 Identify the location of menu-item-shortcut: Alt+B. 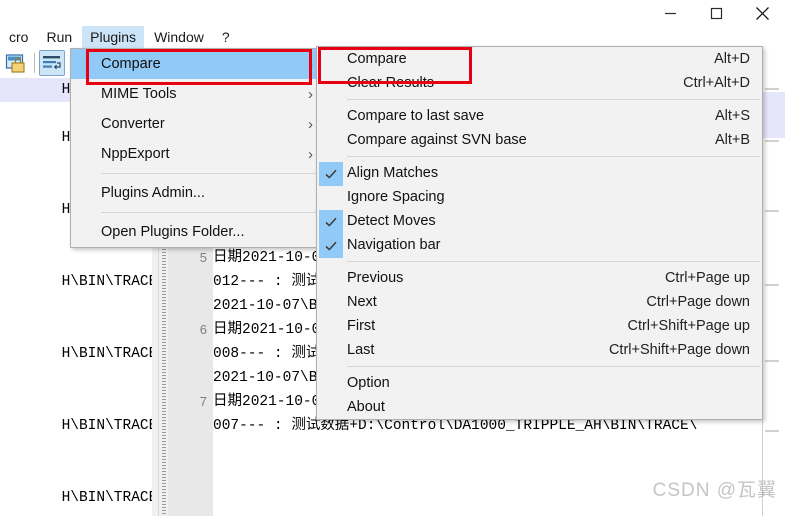
(732, 140).